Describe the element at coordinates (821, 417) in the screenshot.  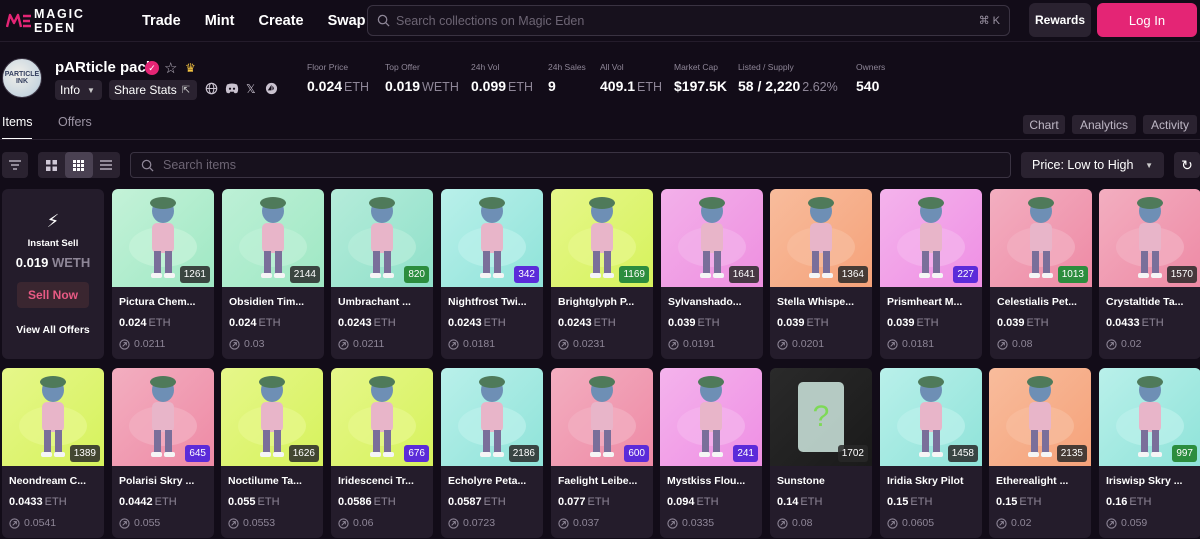
I see `nft-image: ? 1702` at that location.